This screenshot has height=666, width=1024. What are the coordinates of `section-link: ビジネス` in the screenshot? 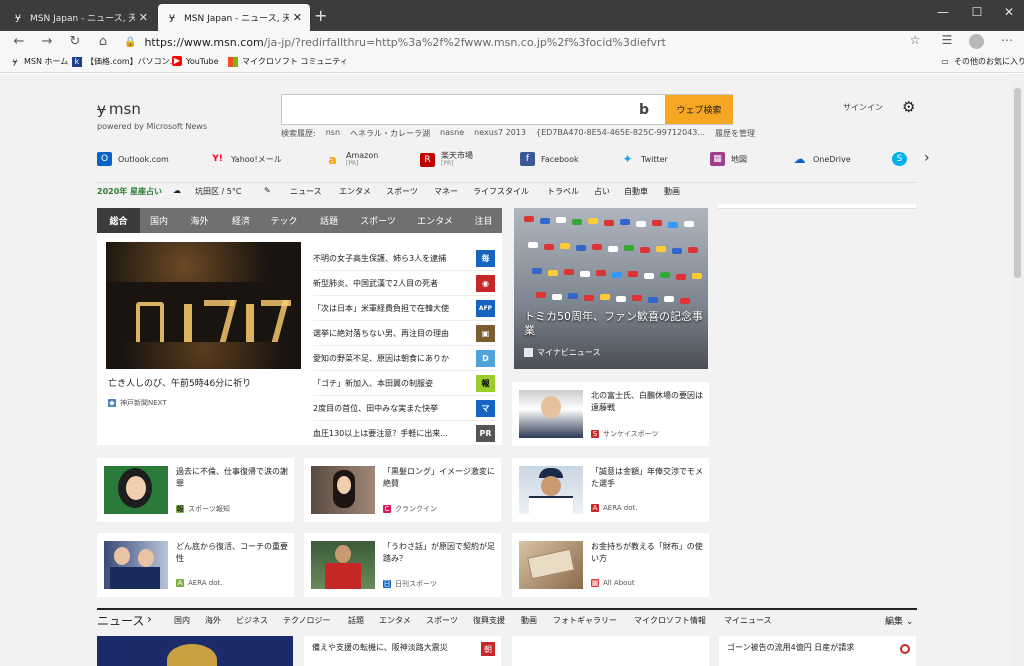 It's located at (252, 620).